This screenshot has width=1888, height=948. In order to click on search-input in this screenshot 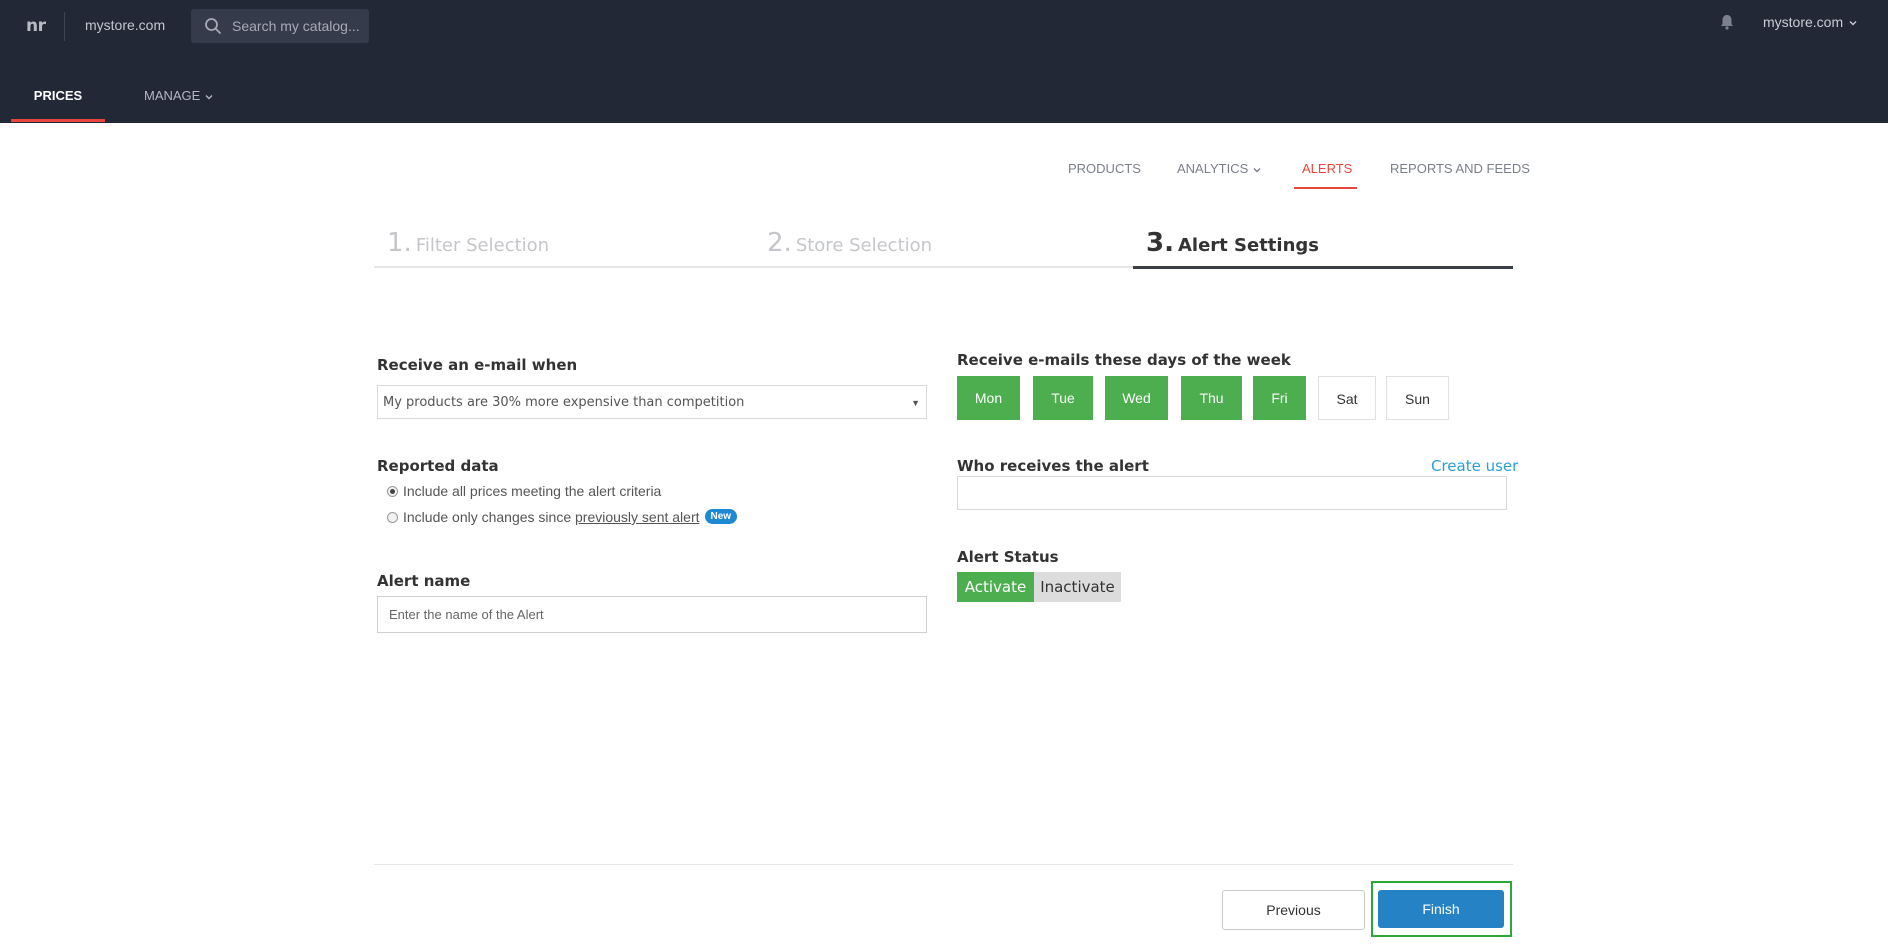, I will do `click(297, 26)`.